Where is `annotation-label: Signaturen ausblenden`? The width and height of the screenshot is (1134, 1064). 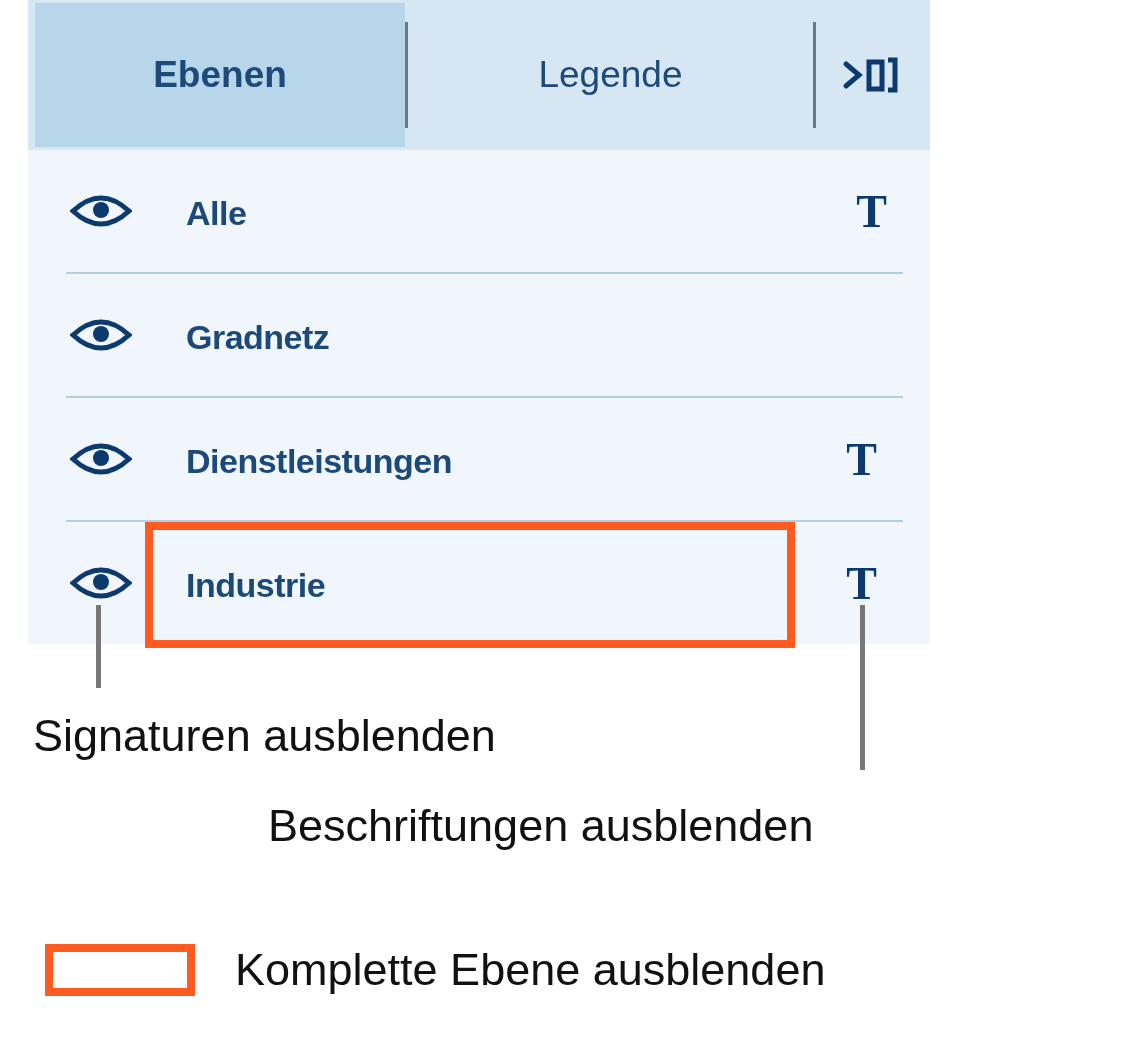 annotation-label: Signaturen ausblenden is located at coordinates (265, 736).